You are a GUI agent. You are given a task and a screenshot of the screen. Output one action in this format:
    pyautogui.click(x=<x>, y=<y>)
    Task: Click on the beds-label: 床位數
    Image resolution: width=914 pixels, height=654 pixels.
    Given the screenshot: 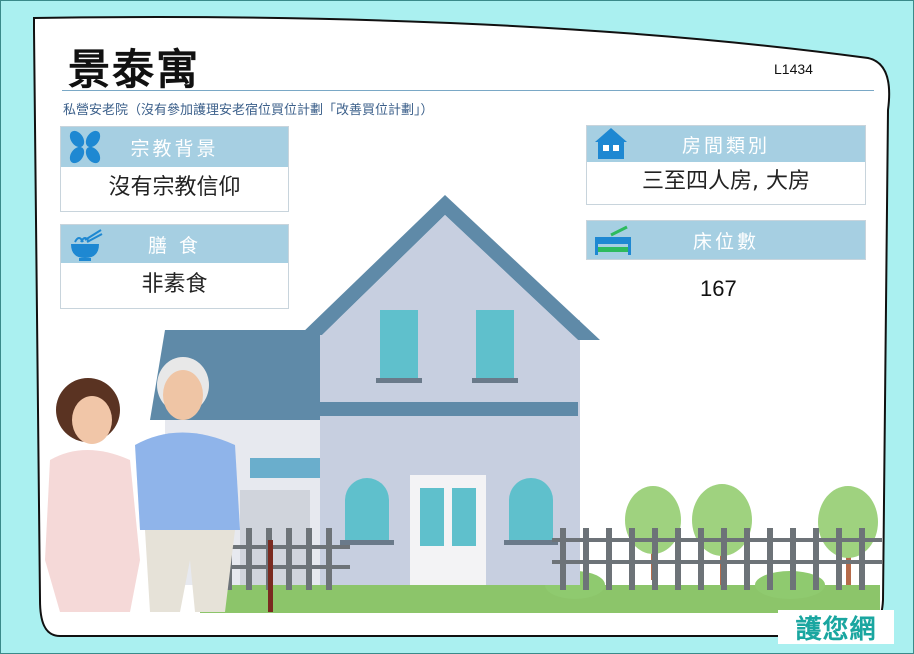 What is the action you would take?
    pyautogui.click(x=725, y=241)
    